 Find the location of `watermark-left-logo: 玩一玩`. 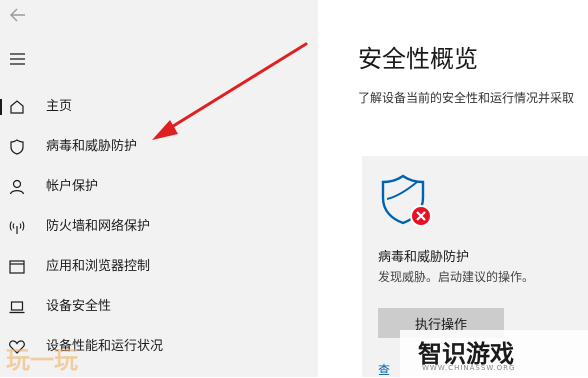

watermark-left-logo: 玩一玩 is located at coordinates (50, 356).